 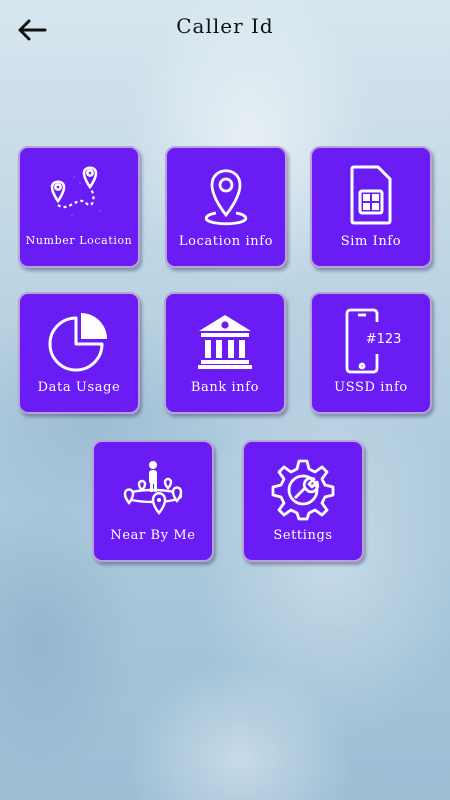 I want to click on phone-ussd-icon: #123#, so click(x=371, y=341).